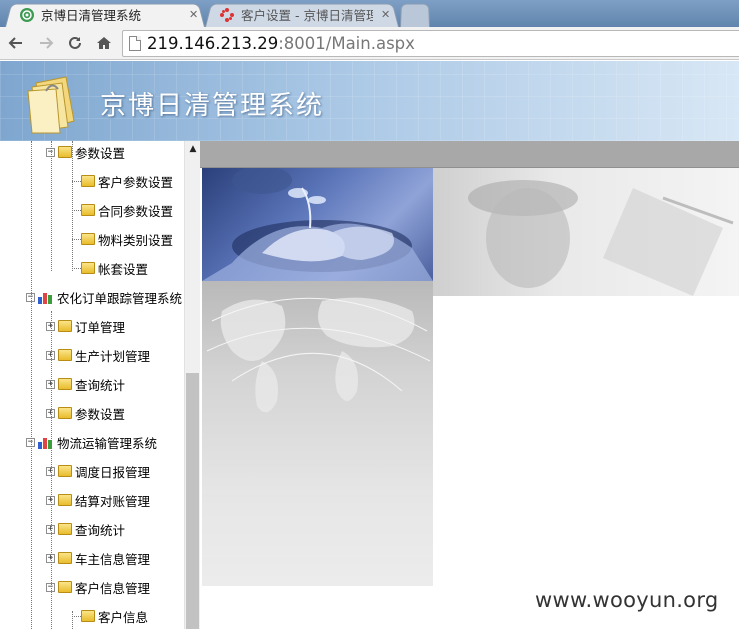 This screenshot has width=739, height=629. Describe the element at coordinates (601, 238) in the screenshot. I see `faded-person-illustration` at that location.